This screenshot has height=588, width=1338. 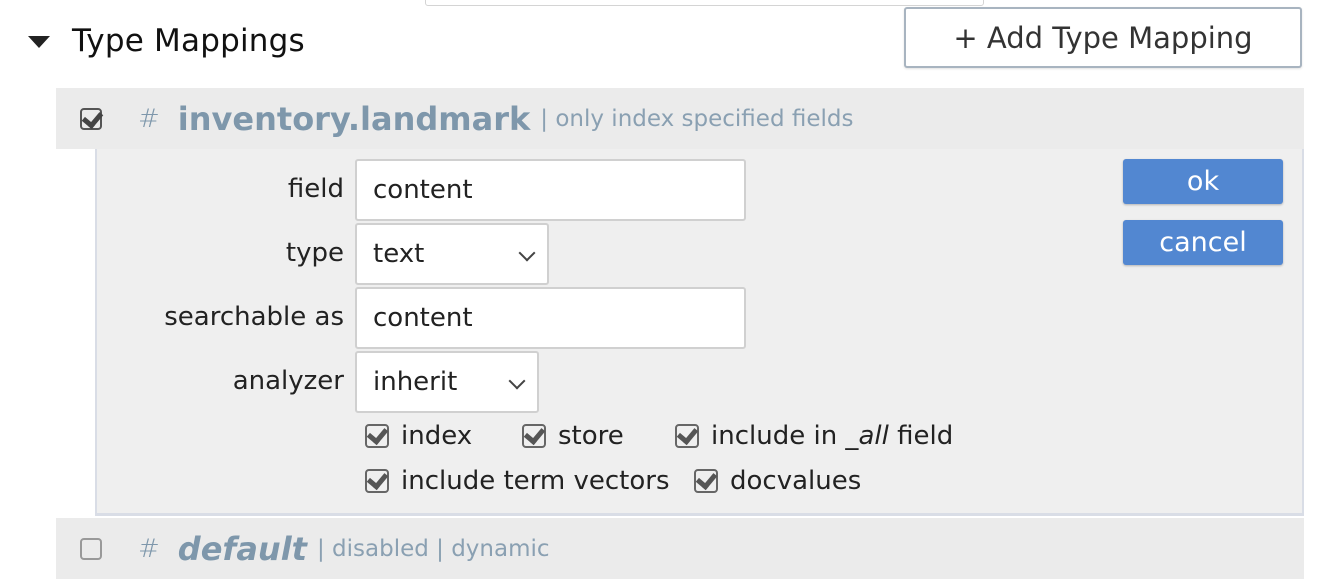 I want to click on searchable-as-label: searchable as, so click(x=254, y=317).